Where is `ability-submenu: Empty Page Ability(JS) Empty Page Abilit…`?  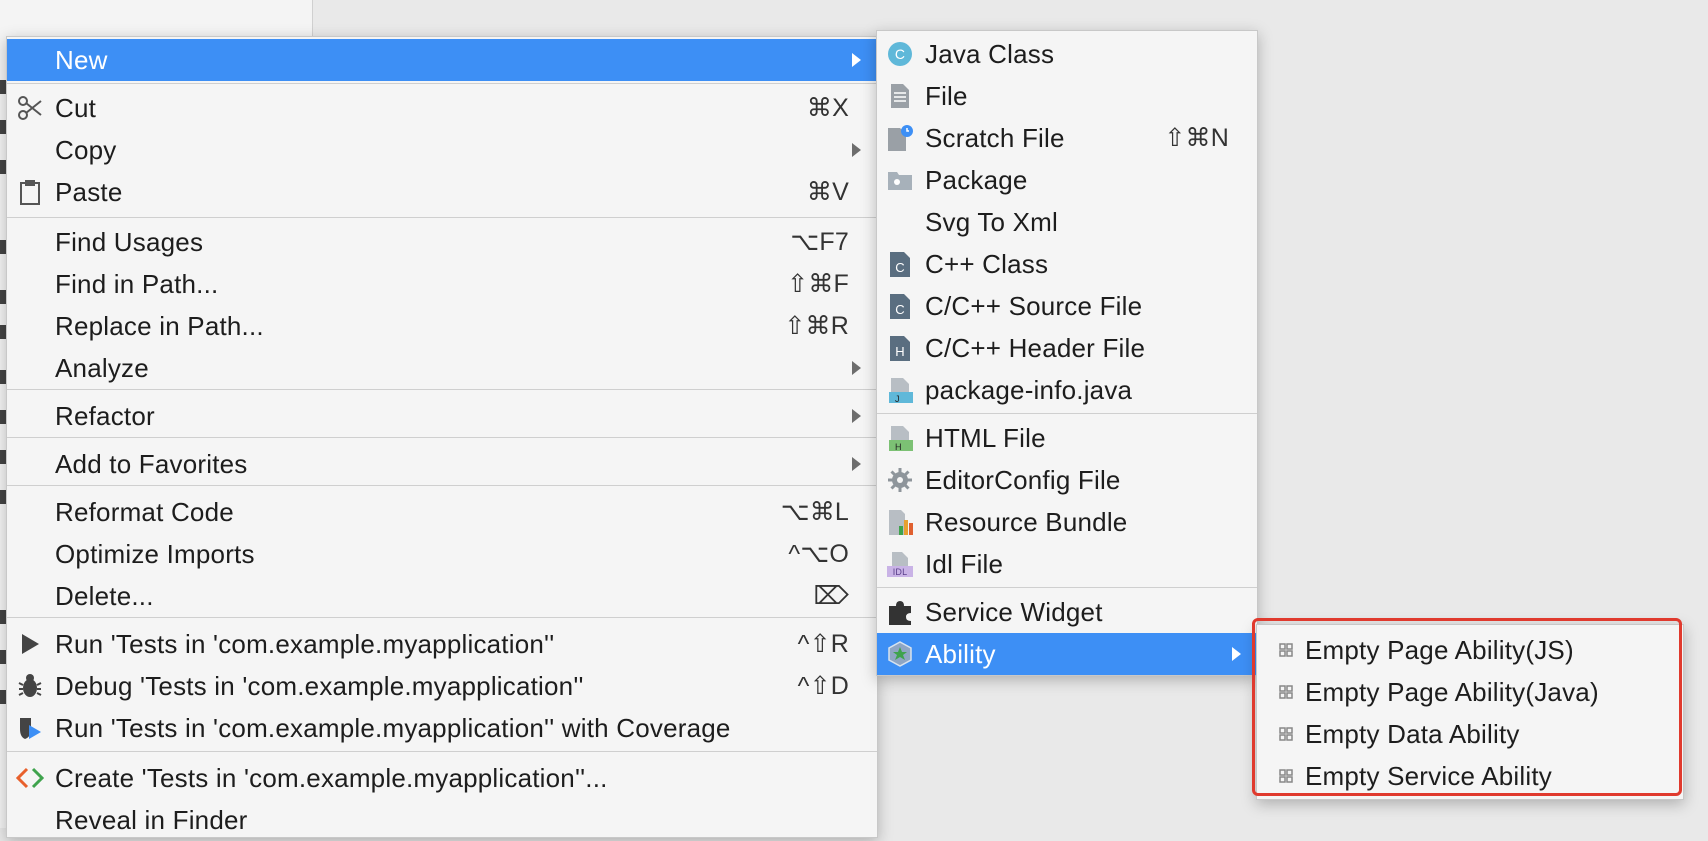
ability-submenu: Empty Page Ability(JS) Empty Page Abilit… is located at coordinates (1470, 712).